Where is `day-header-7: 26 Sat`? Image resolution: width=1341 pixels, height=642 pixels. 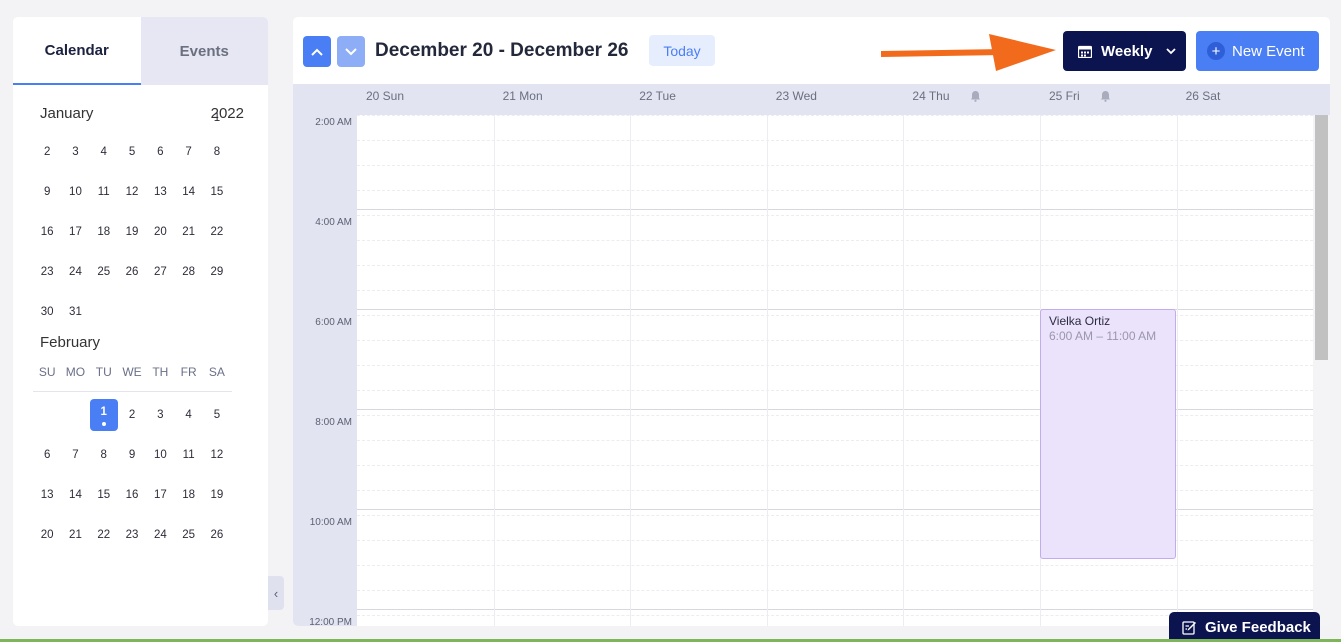 day-header-7: 26 Sat is located at coordinates (1203, 96).